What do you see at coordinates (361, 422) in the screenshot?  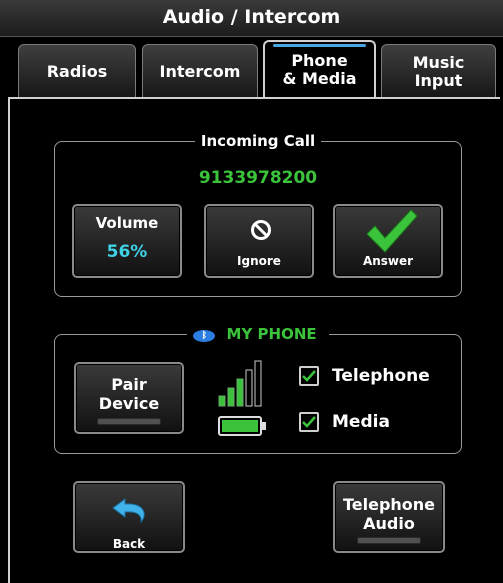 I see `media-checkbox-label: Media` at bounding box center [361, 422].